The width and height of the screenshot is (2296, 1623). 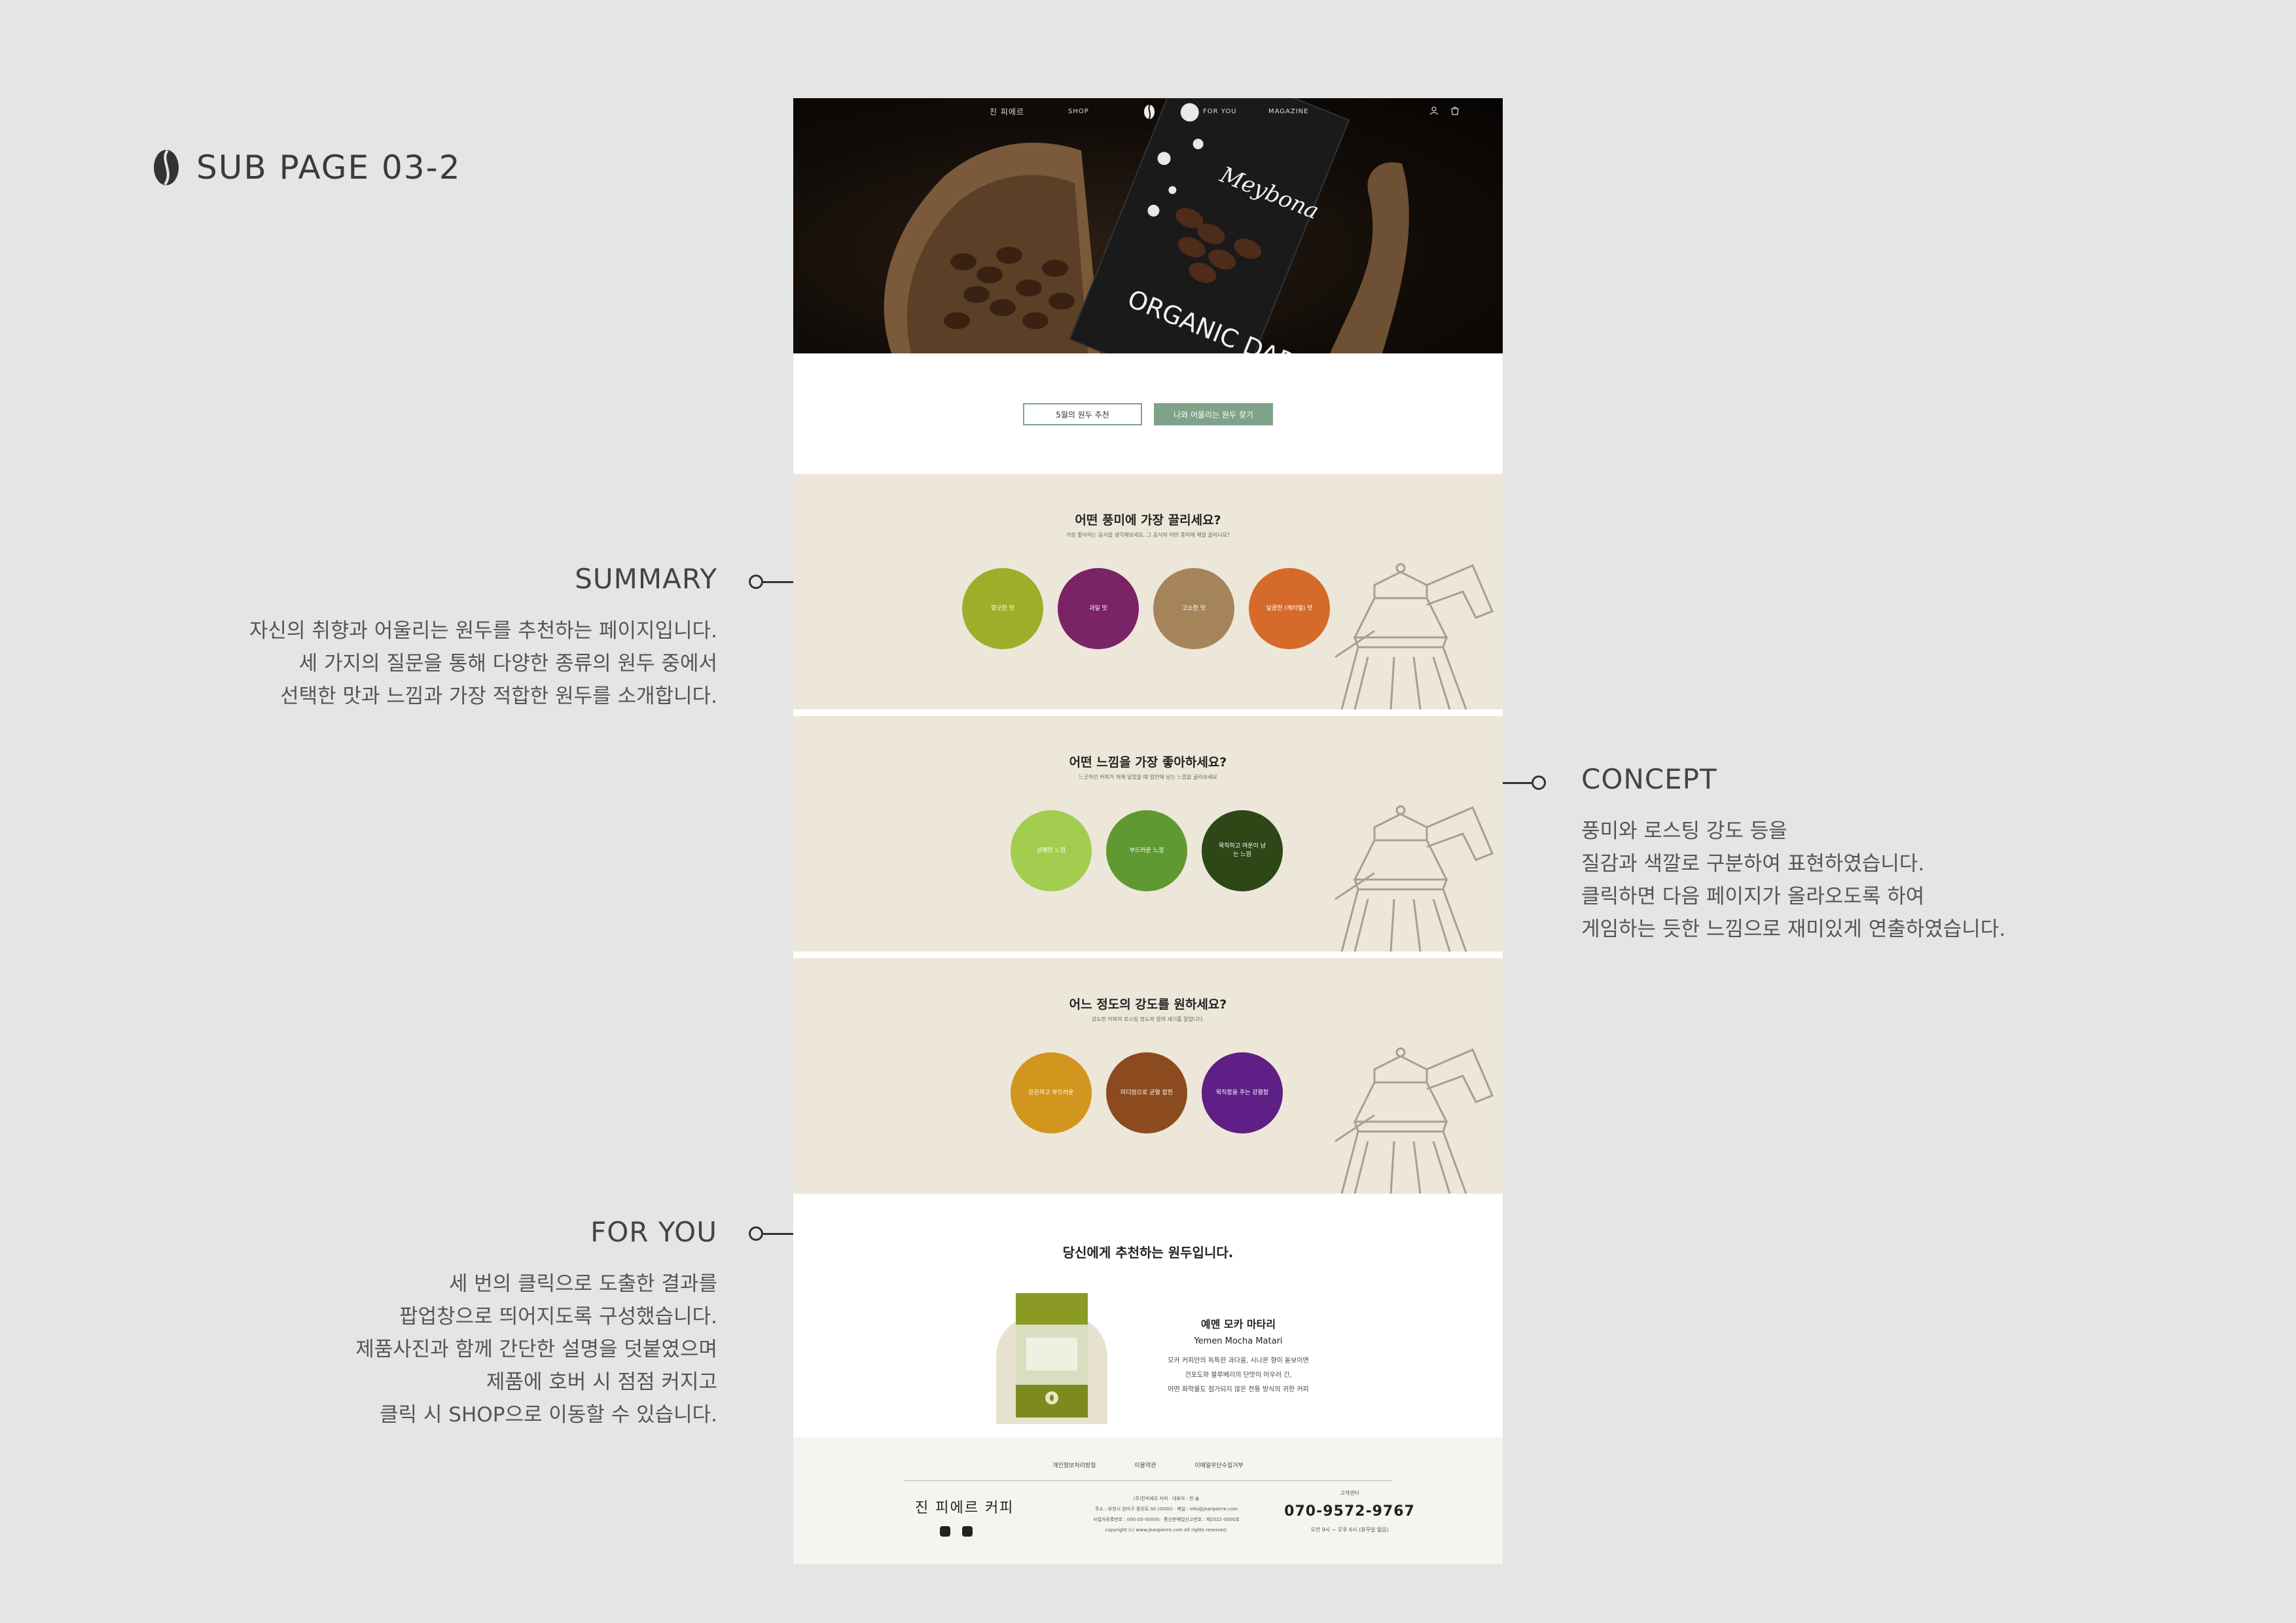 What do you see at coordinates (646, 579) in the screenshot?
I see `summary-title: SUMMARY` at bounding box center [646, 579].